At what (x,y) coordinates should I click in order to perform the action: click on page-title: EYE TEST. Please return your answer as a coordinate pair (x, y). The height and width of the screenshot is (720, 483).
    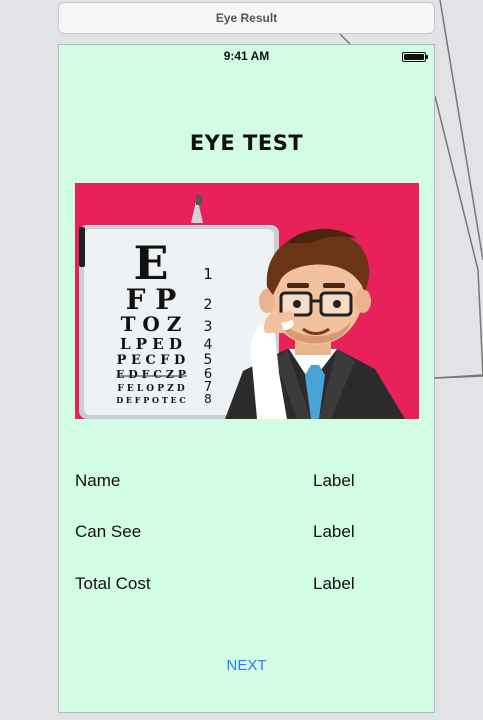
    Looking at the image, I should click on (246, 143).